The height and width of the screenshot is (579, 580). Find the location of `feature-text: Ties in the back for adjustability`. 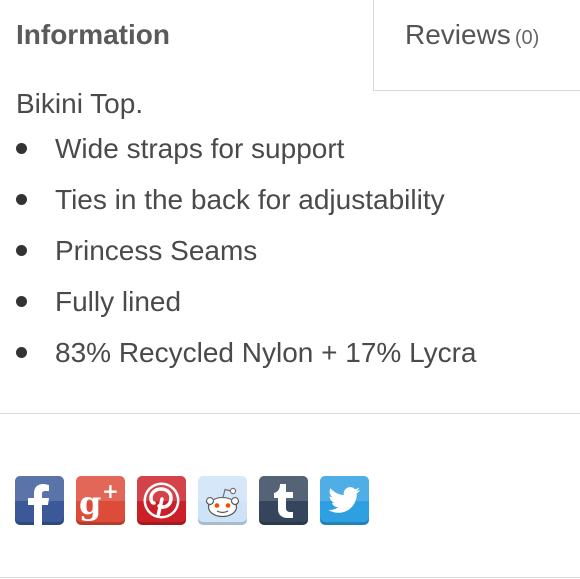

feature-text: Ties in the back for adjustability is located at coordinates (250, 199).